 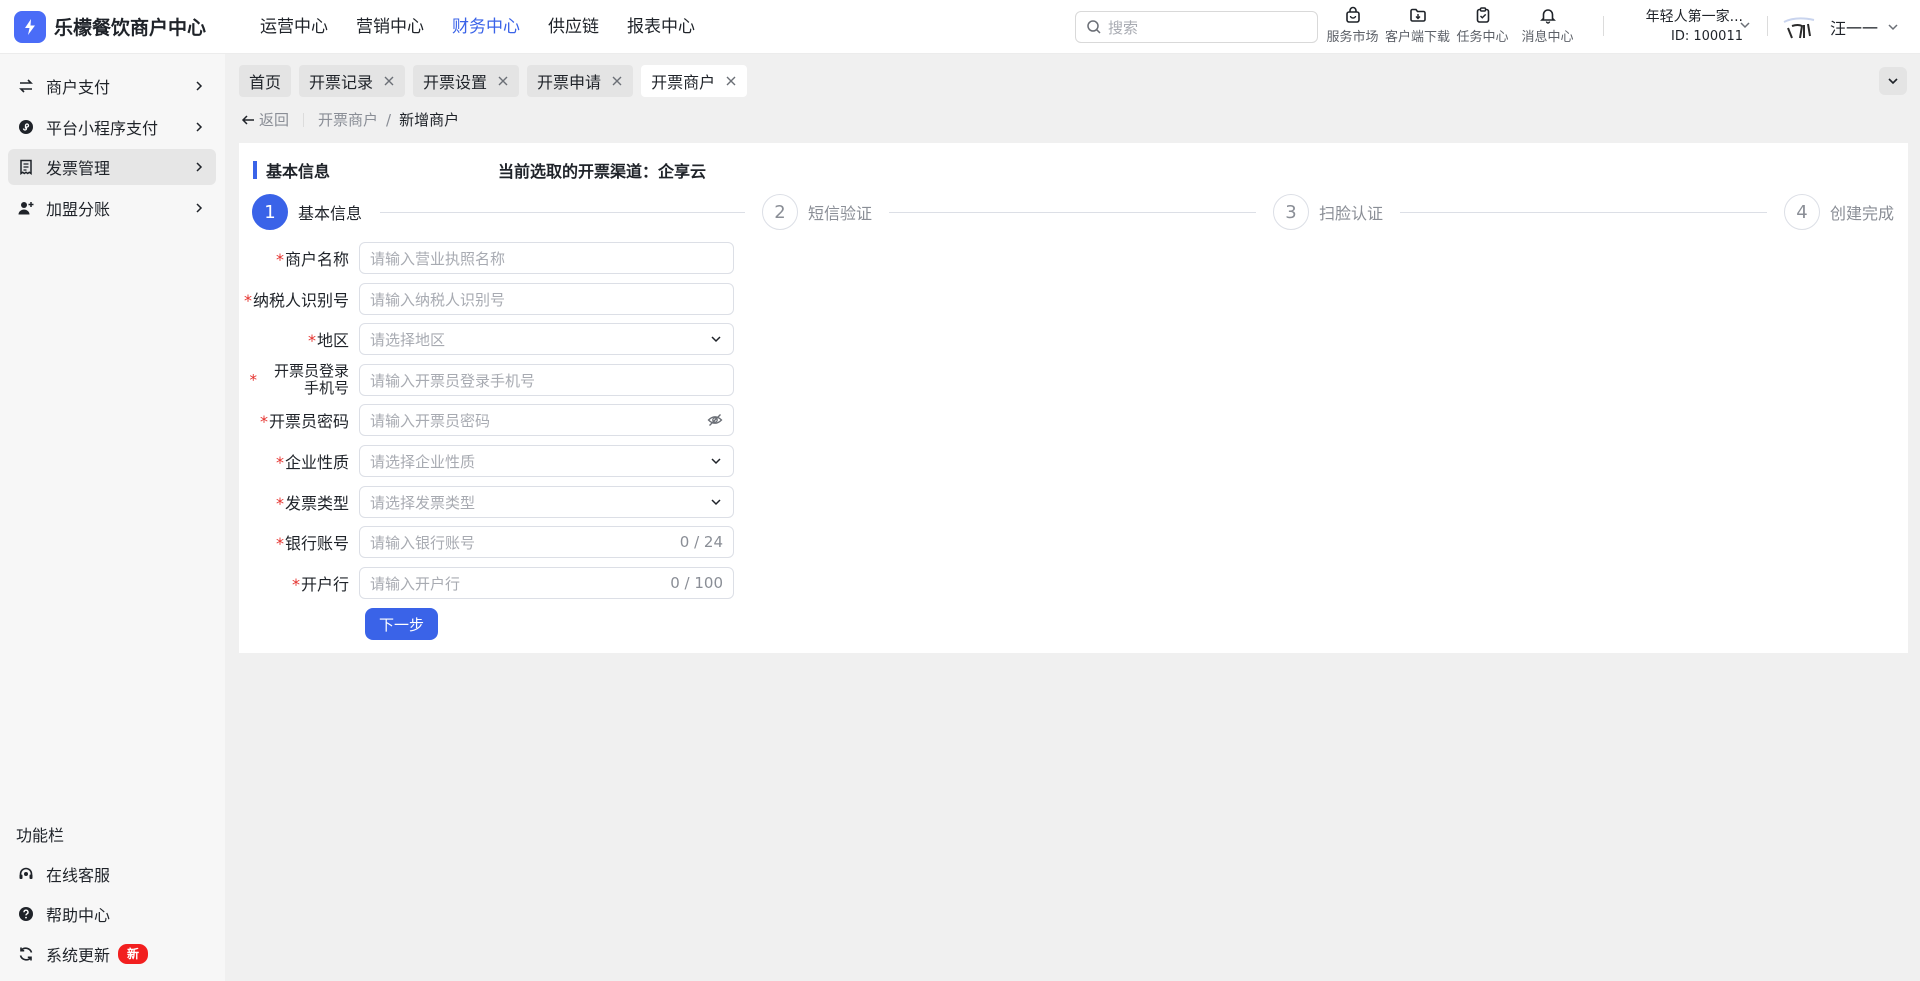 I want to click on folder-download-icon, so click(x=1417, y=15).